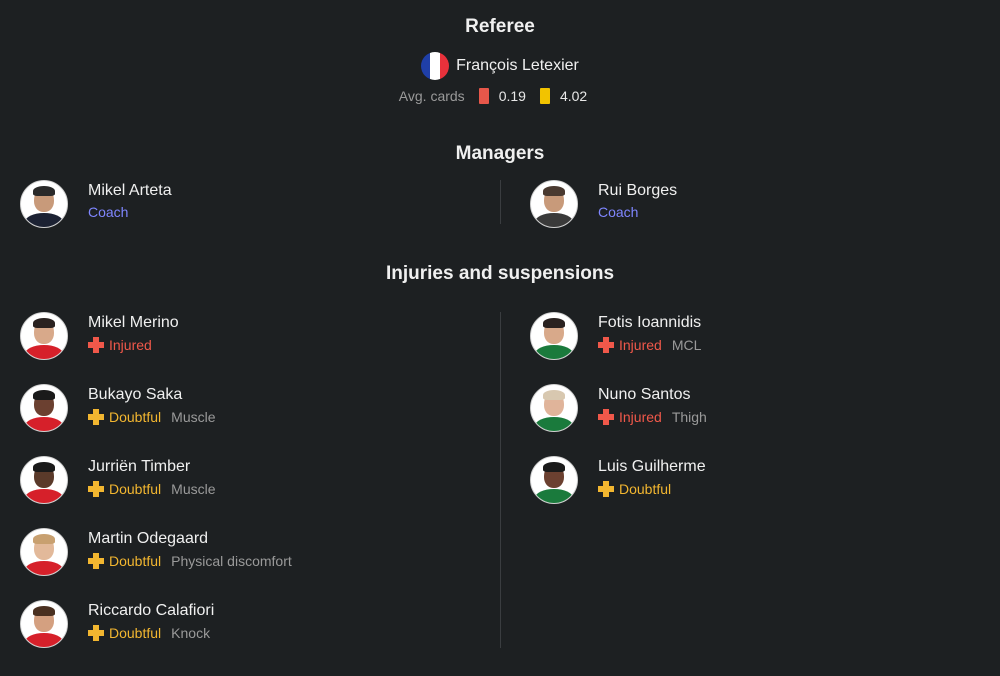 The height and width of the screenshot is (676, 1000). What do you see at coordinates (148, 538) in the screenshot?
I see `player-name: Martin Odegaard` at bounding box center [148, 538].